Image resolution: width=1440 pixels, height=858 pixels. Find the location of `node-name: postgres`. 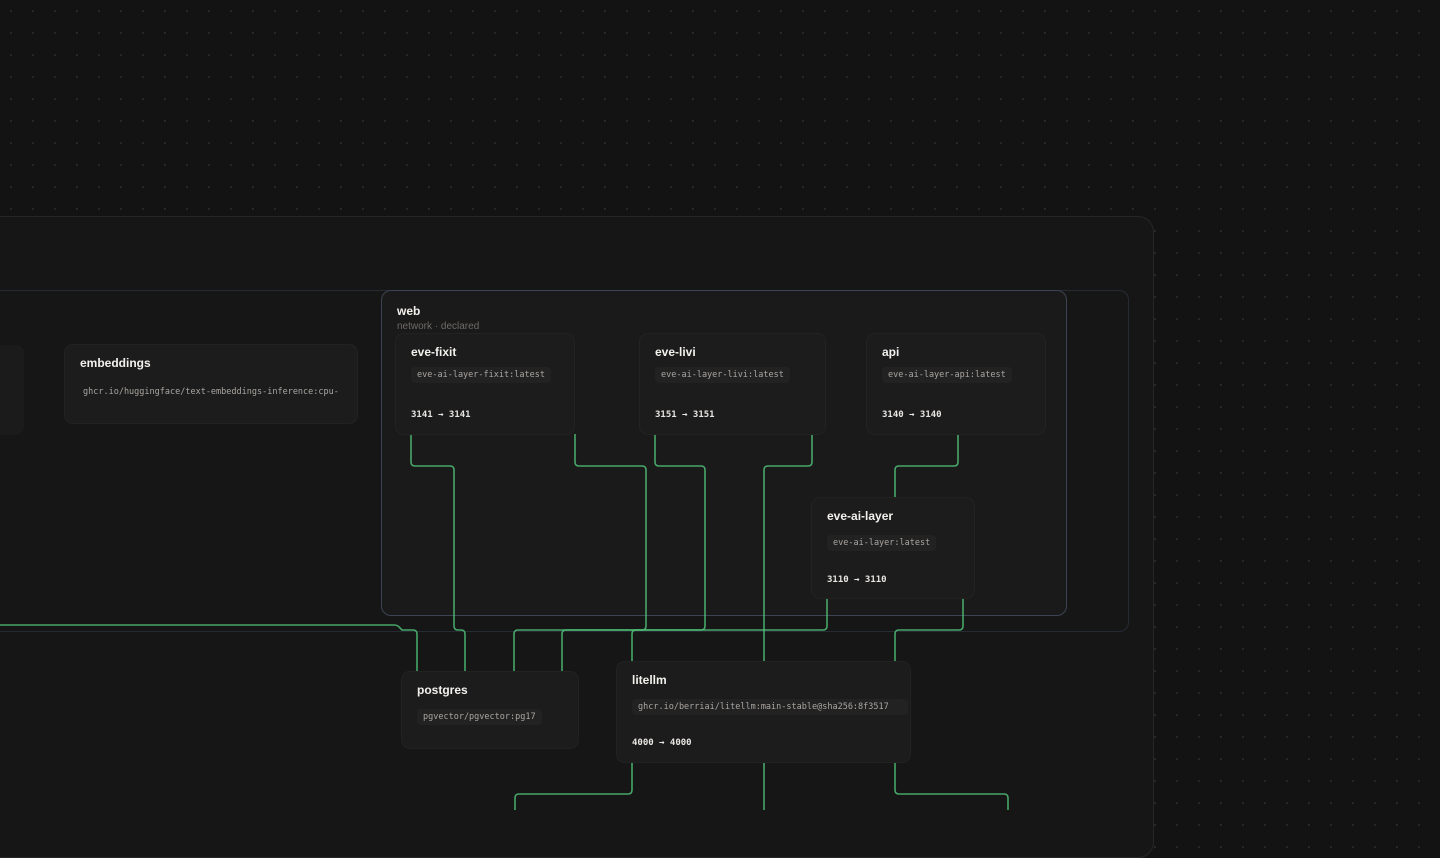

node-name: postgres is located at coordinates (442, 690).